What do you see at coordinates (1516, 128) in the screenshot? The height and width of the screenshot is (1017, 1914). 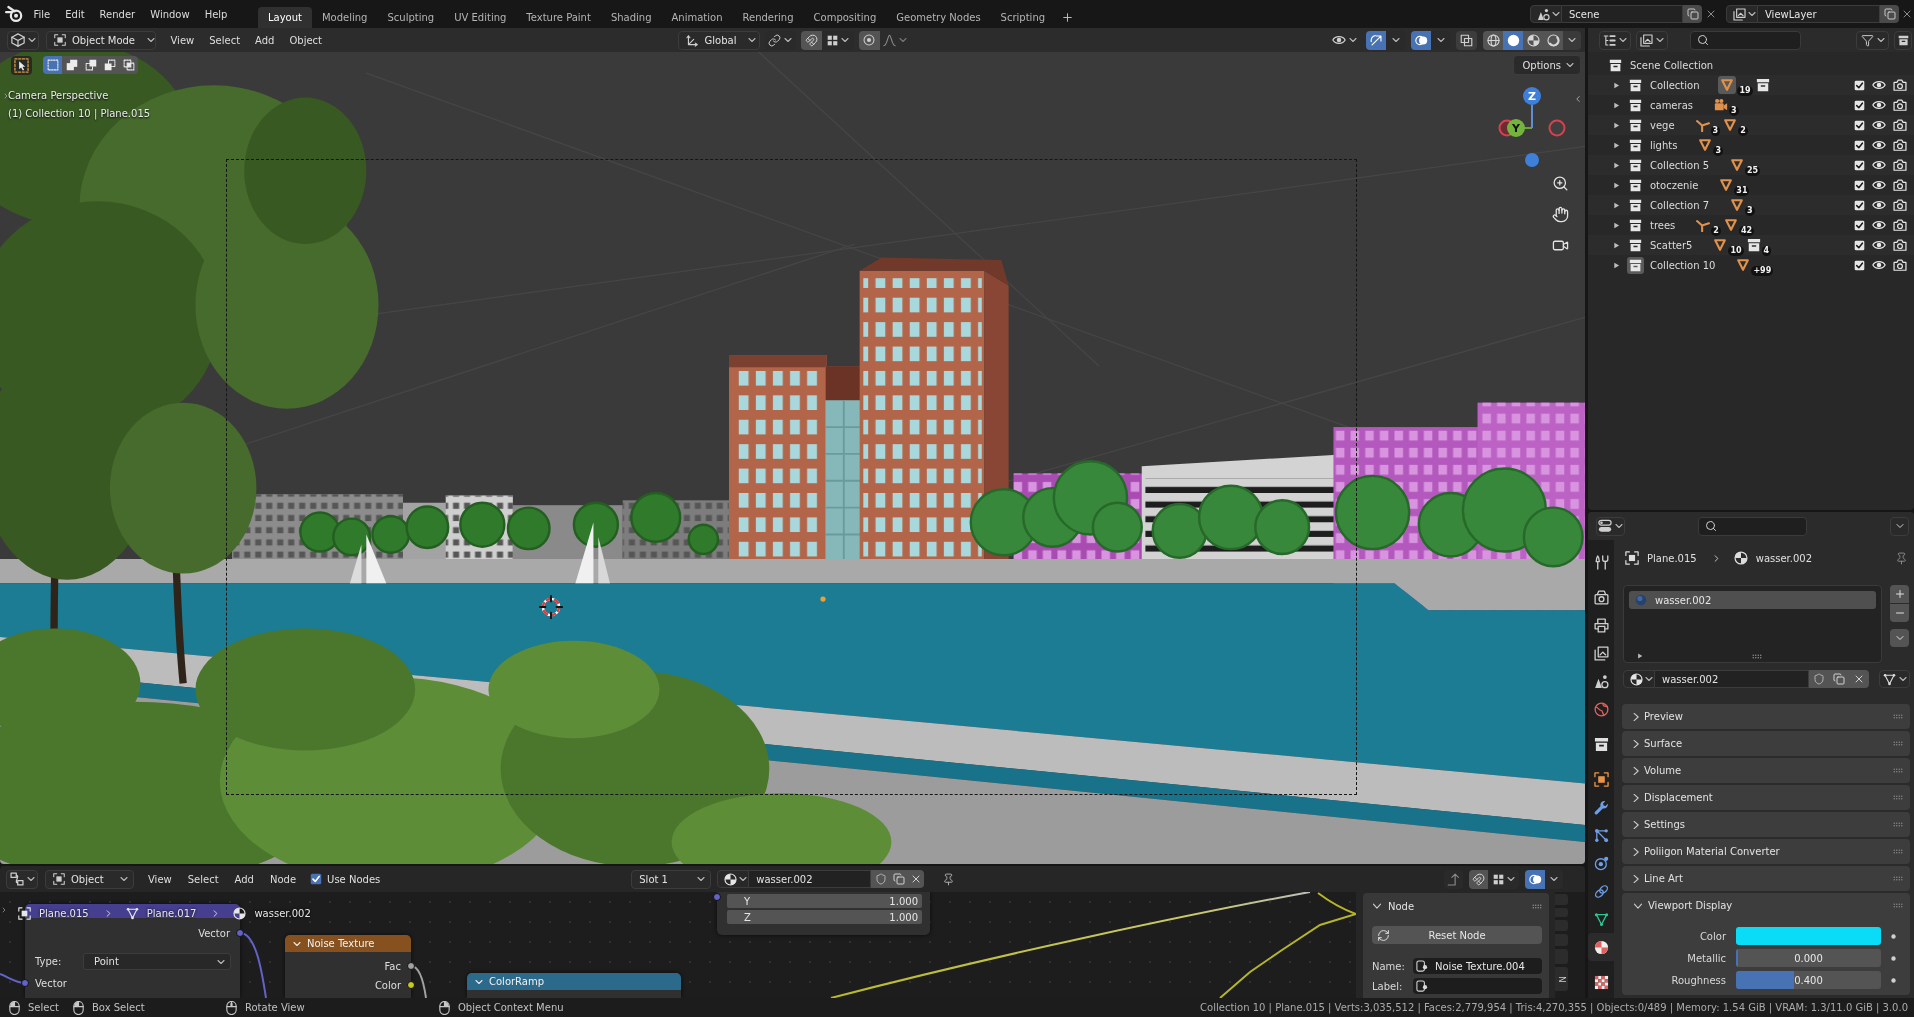 I see `axis-handle: Y` at bounding box center [1516, 128].